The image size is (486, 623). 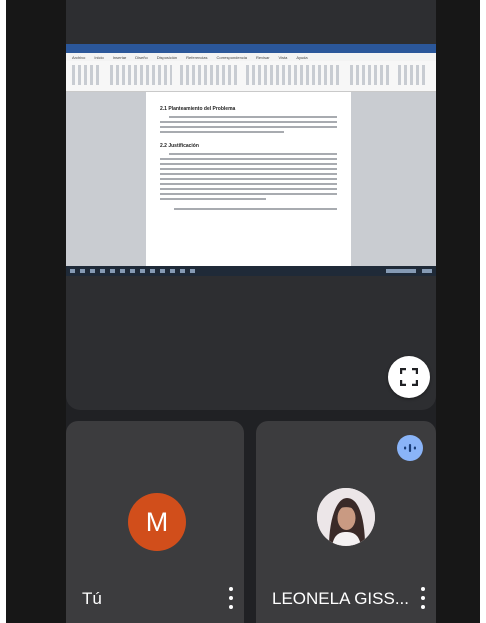 I want to click on profile-photo, so click(x=346, y=517).